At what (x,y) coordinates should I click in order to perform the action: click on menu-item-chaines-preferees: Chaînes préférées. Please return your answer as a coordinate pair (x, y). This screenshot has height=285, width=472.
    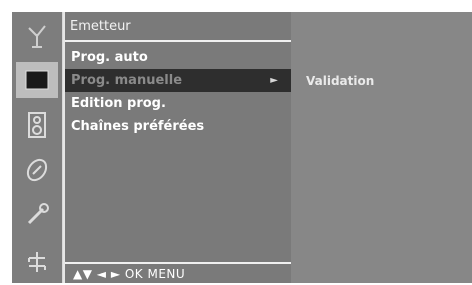
    Looking at the image, I should click on (178, 126).